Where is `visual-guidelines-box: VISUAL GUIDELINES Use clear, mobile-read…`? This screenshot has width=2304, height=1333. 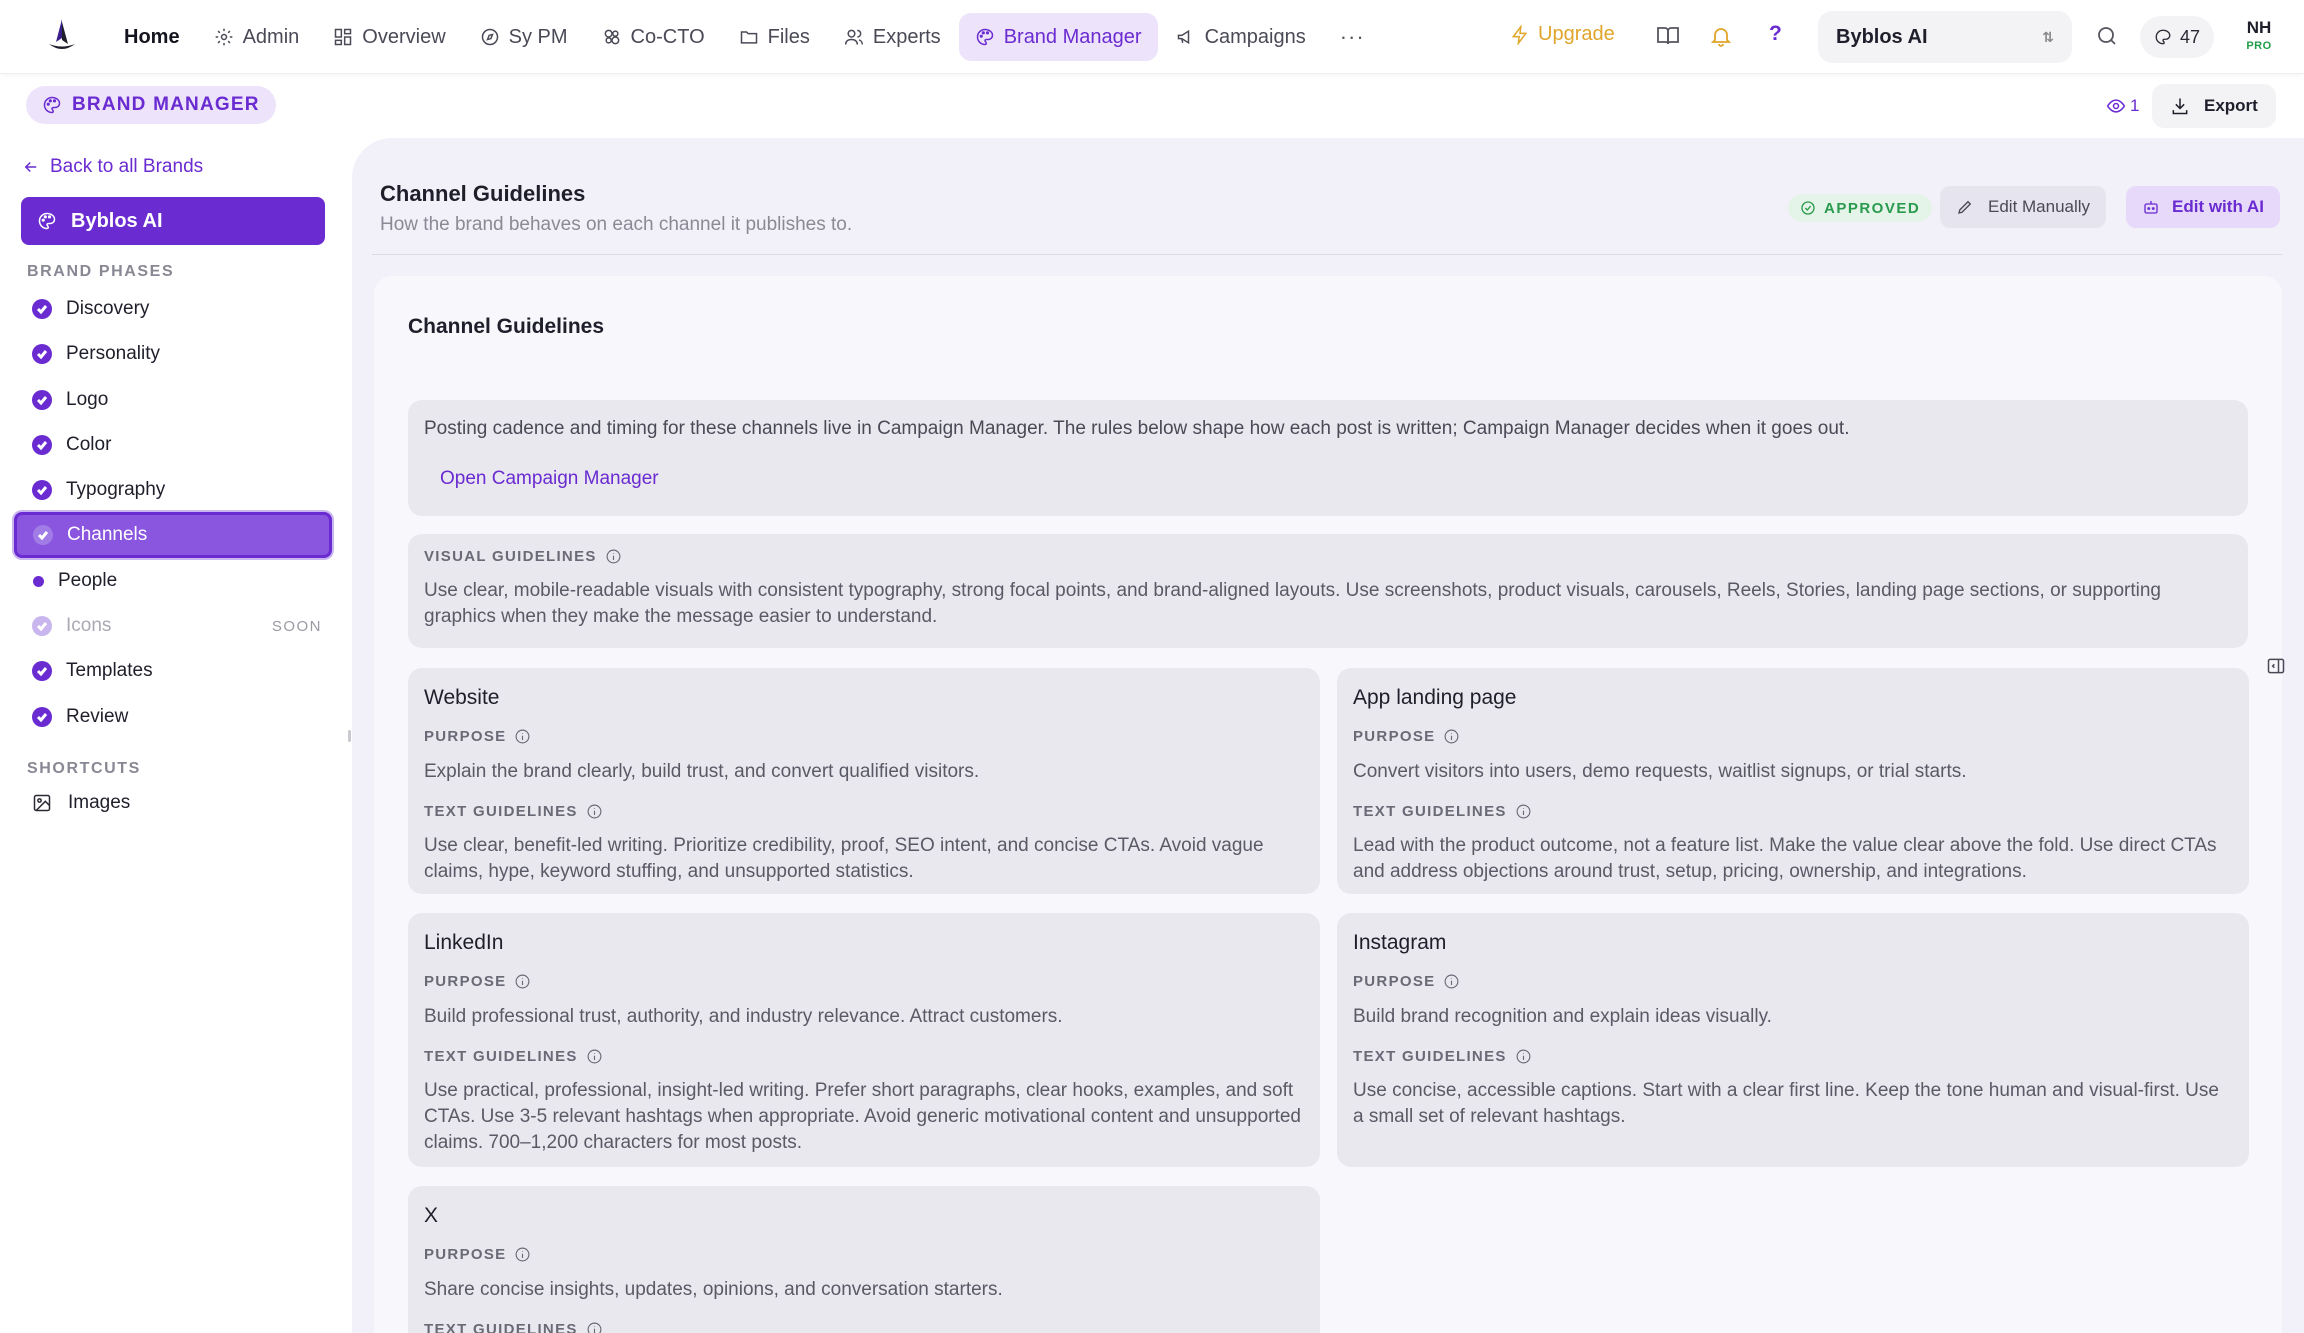
visual-guidelines-box: VISUAL GUIDELINES Use clear, mobile-read… is located at coordinates (1328, 591).